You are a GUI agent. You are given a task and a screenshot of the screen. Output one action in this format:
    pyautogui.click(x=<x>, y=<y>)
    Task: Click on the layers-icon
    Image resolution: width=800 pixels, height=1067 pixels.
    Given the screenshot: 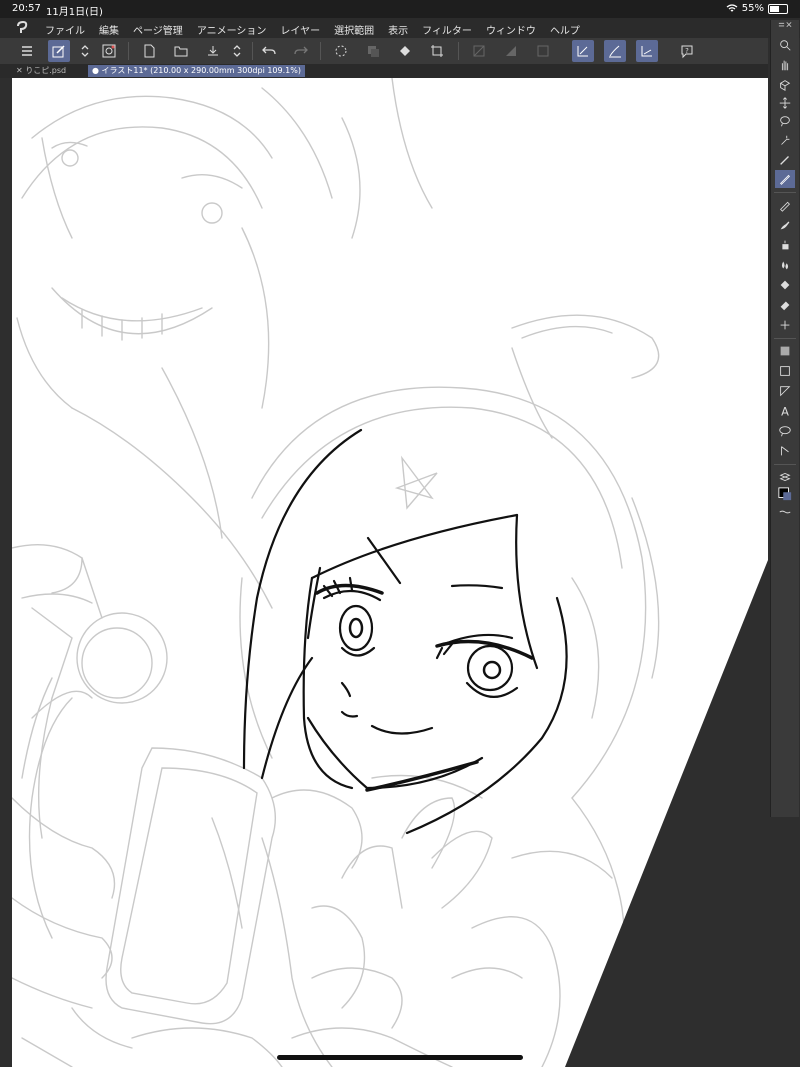 What is the action you would take?
    pyautogui.click(x=785, y=477)
    